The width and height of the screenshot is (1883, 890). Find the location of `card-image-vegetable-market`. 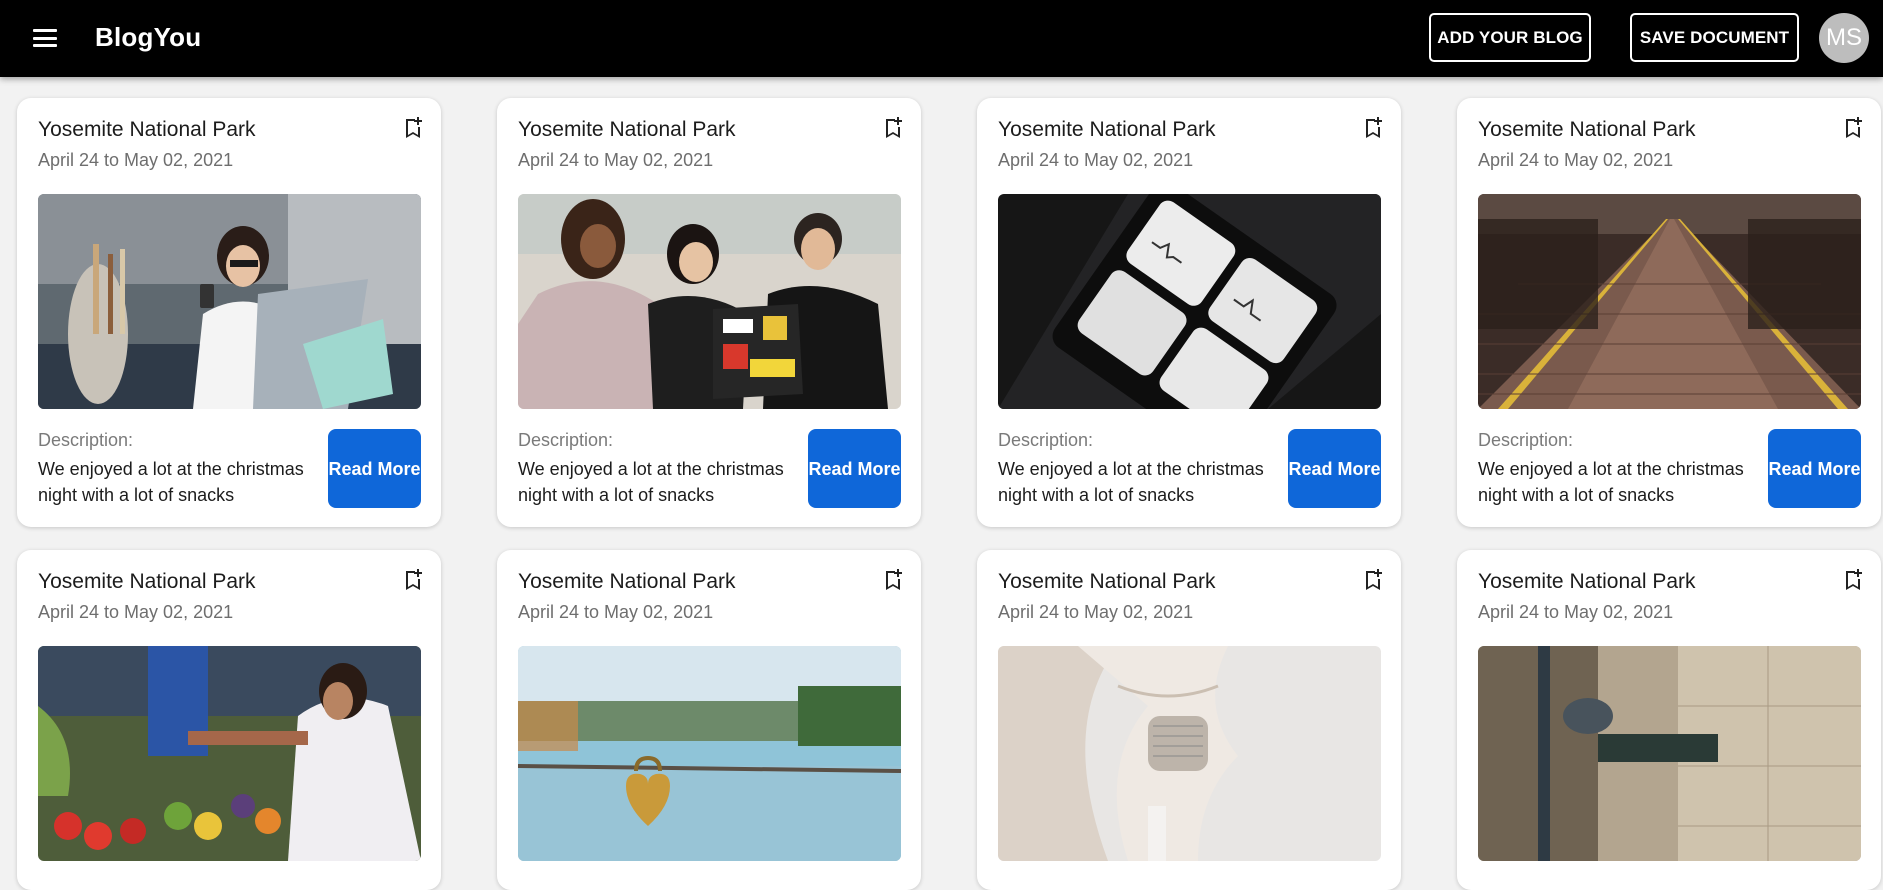

card-image-vegetable-market is located at coordinates (229, 753).